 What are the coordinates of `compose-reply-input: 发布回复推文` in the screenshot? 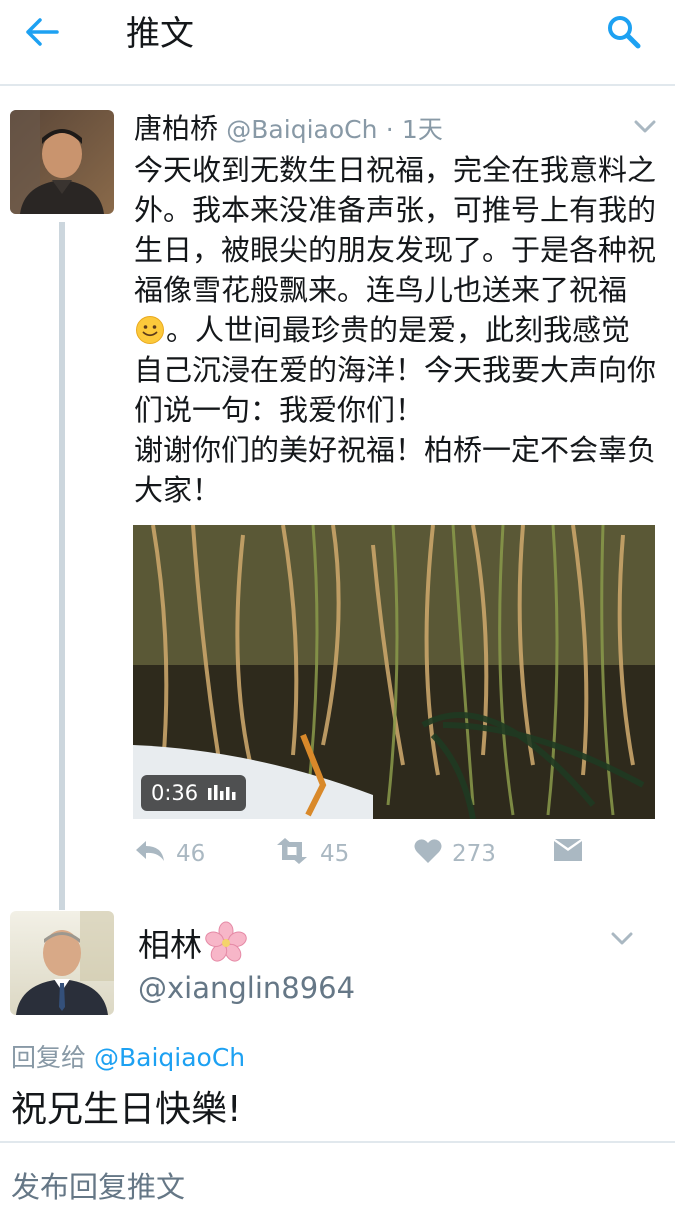 It's located at (98, 1187).